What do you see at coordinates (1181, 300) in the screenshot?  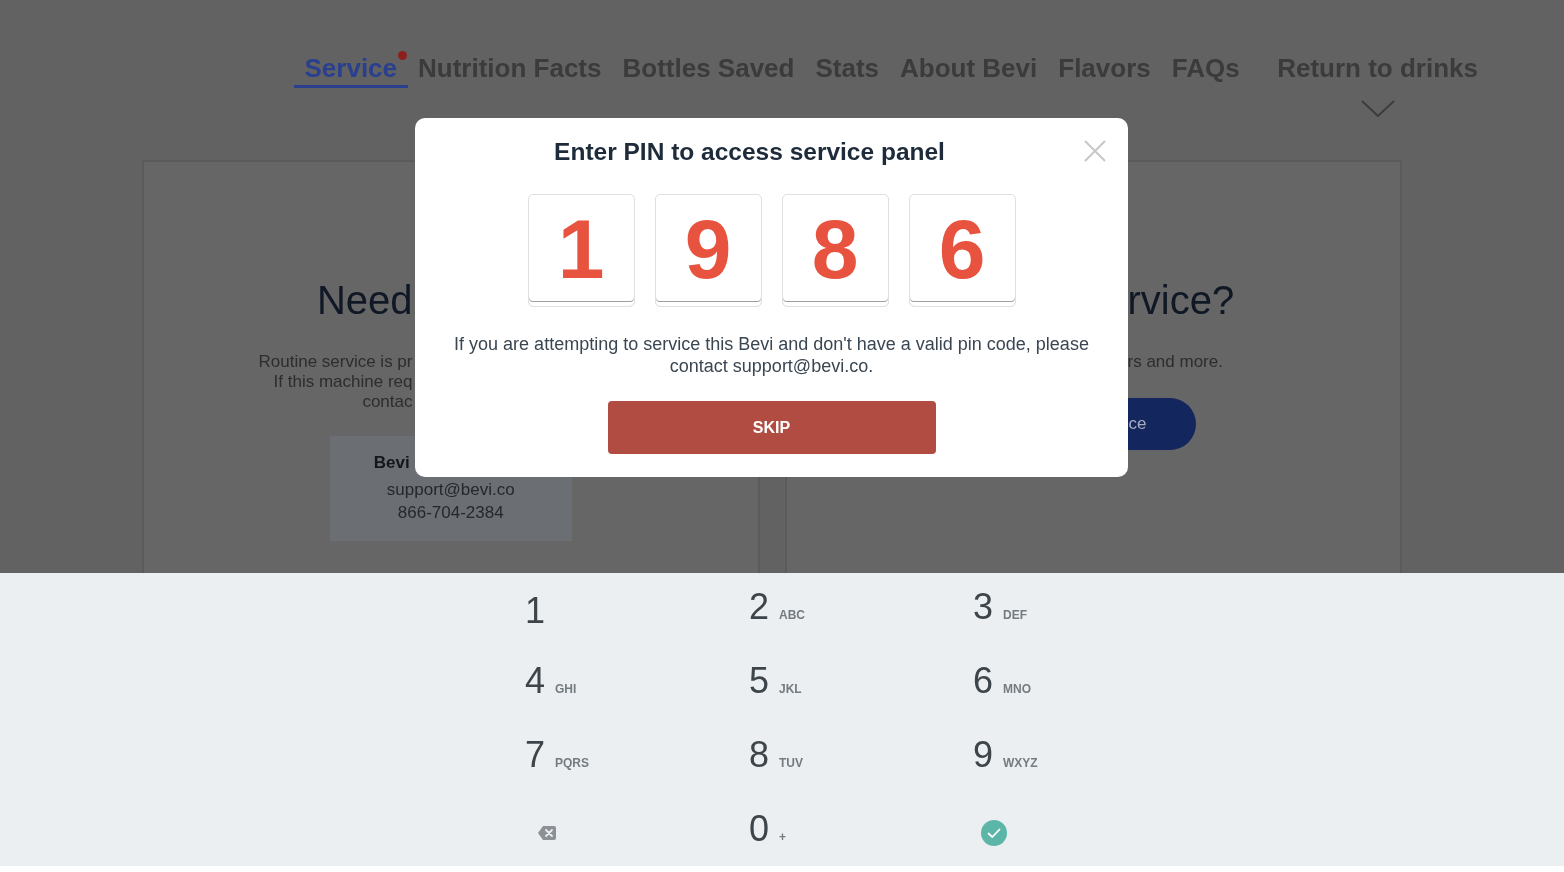 I see `card-heading: rvice?` at bounding box center [1181, 300].